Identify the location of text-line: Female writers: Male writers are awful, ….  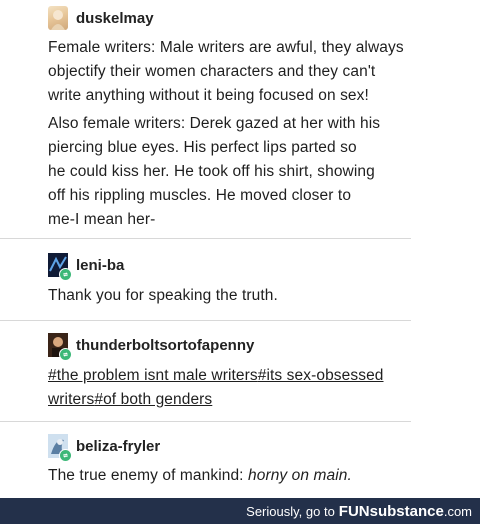
(226, 47).